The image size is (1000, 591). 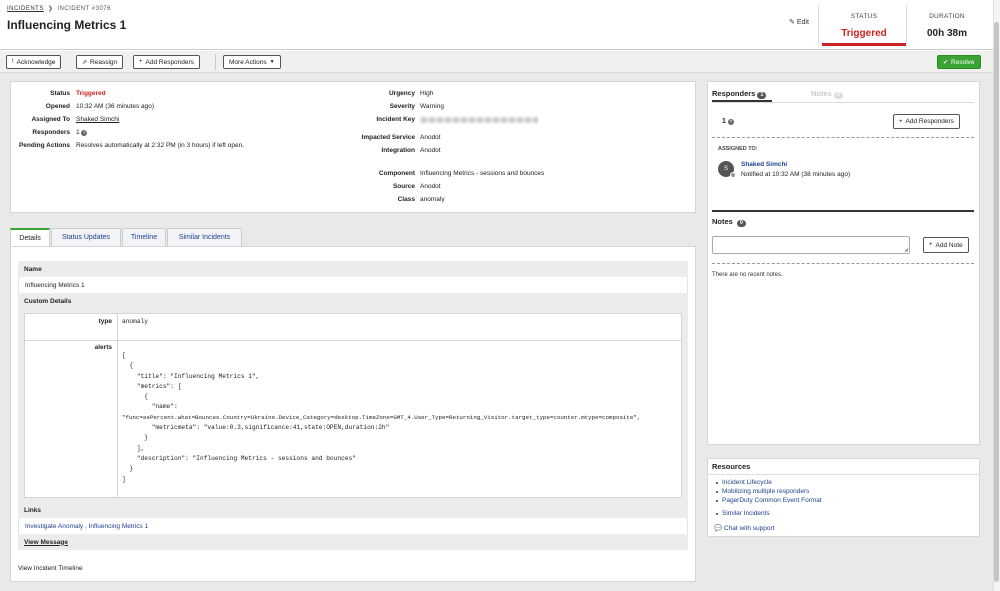 What do you see at coordinates (103, 347) in the screenshot?
I see `alerts-label: alerts` at bounding box center [103, 347].